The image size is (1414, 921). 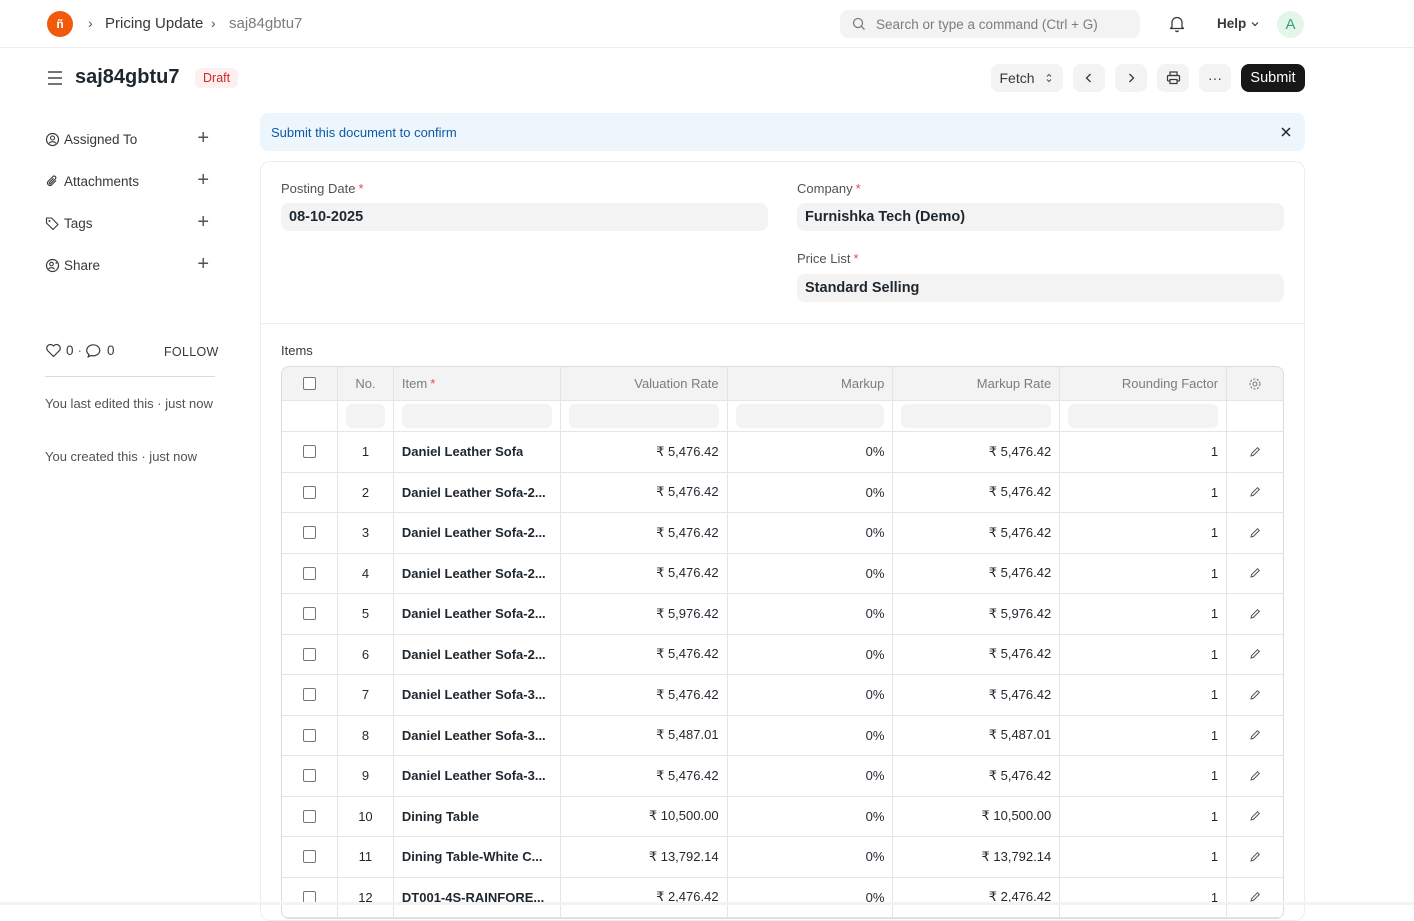 What do you see at coordinates (130, 222) in the screenshot?
I see `sidebar-item-tags: Tags +` at bounding box center [130, 222].